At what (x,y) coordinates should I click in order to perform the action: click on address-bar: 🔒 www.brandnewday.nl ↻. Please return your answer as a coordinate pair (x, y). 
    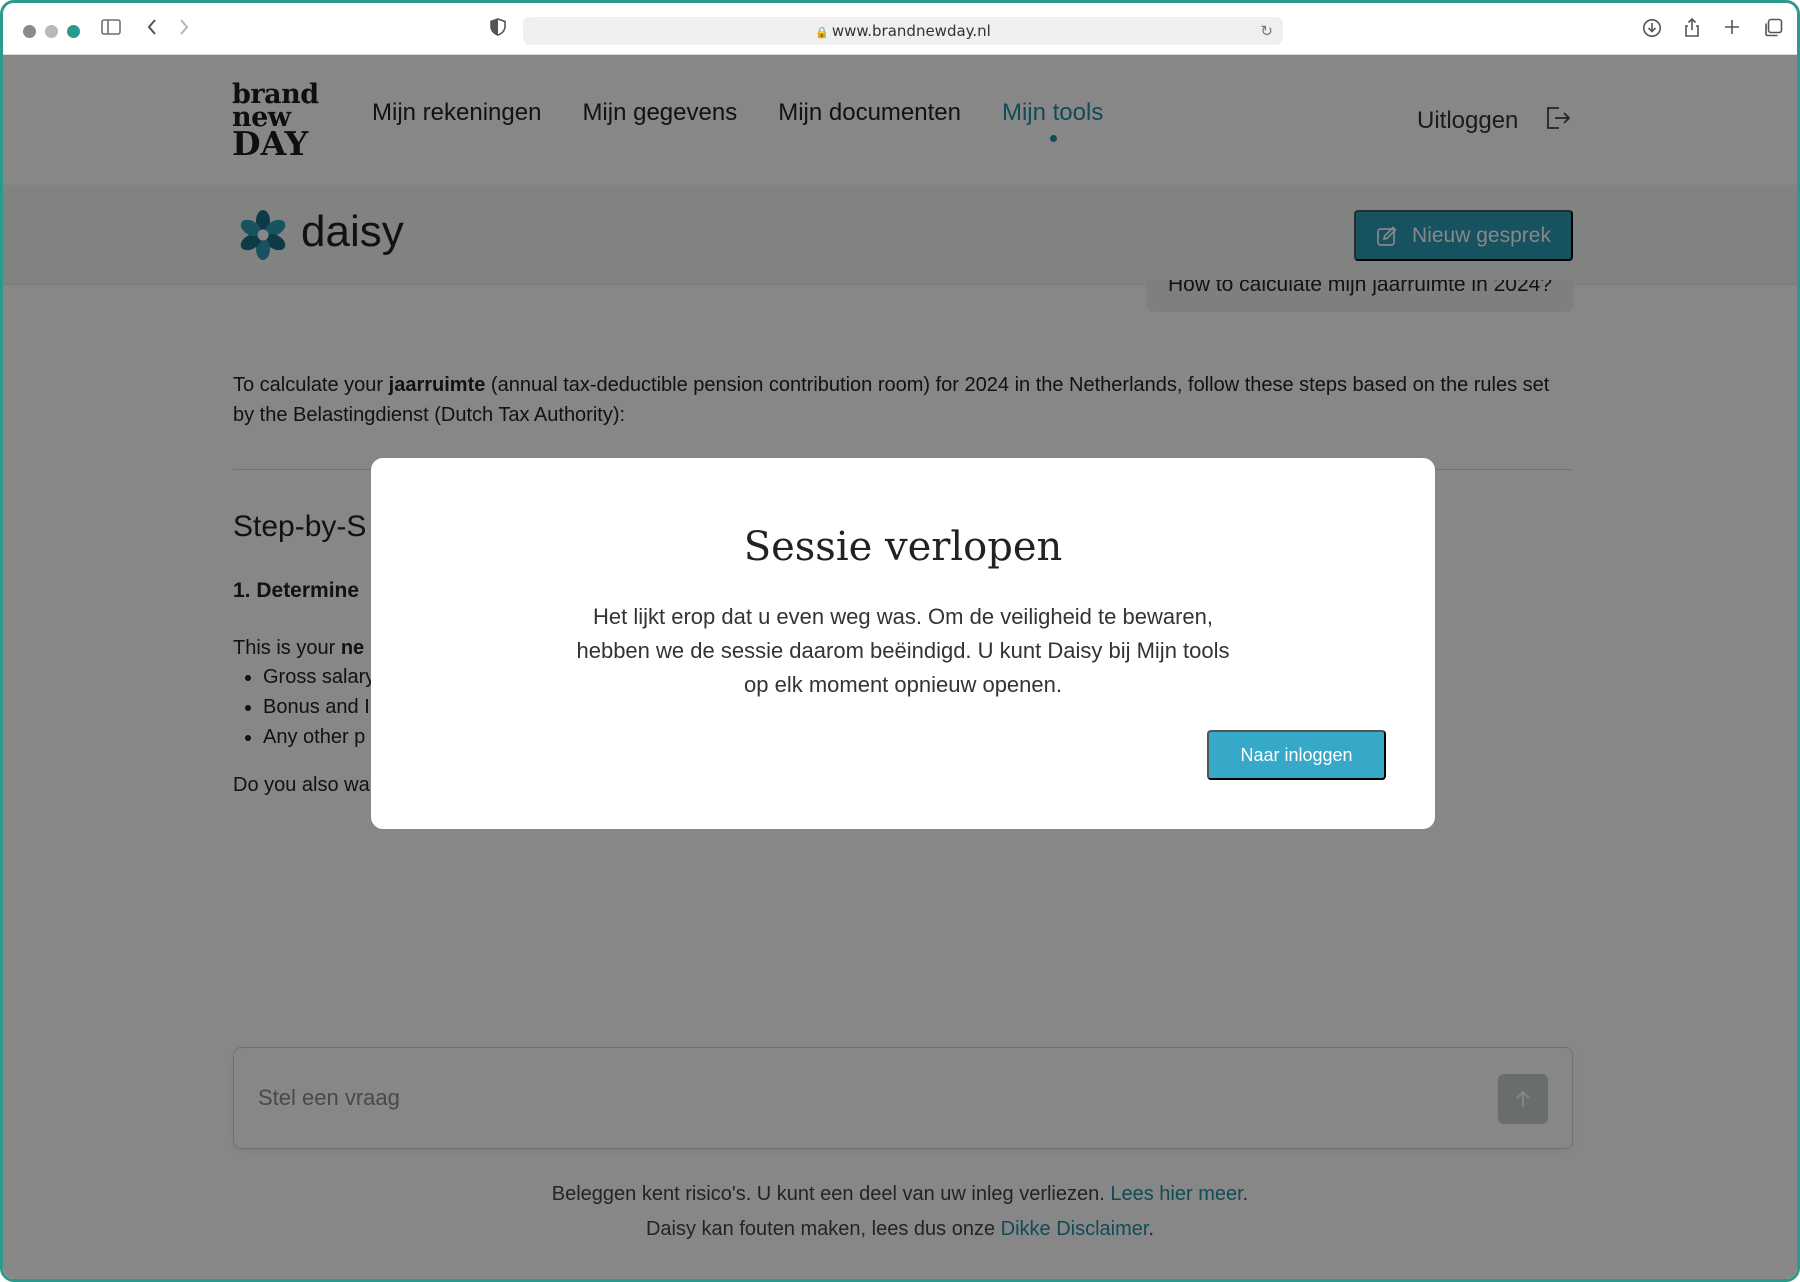
    Looking at the image, I should click on (903, 31).